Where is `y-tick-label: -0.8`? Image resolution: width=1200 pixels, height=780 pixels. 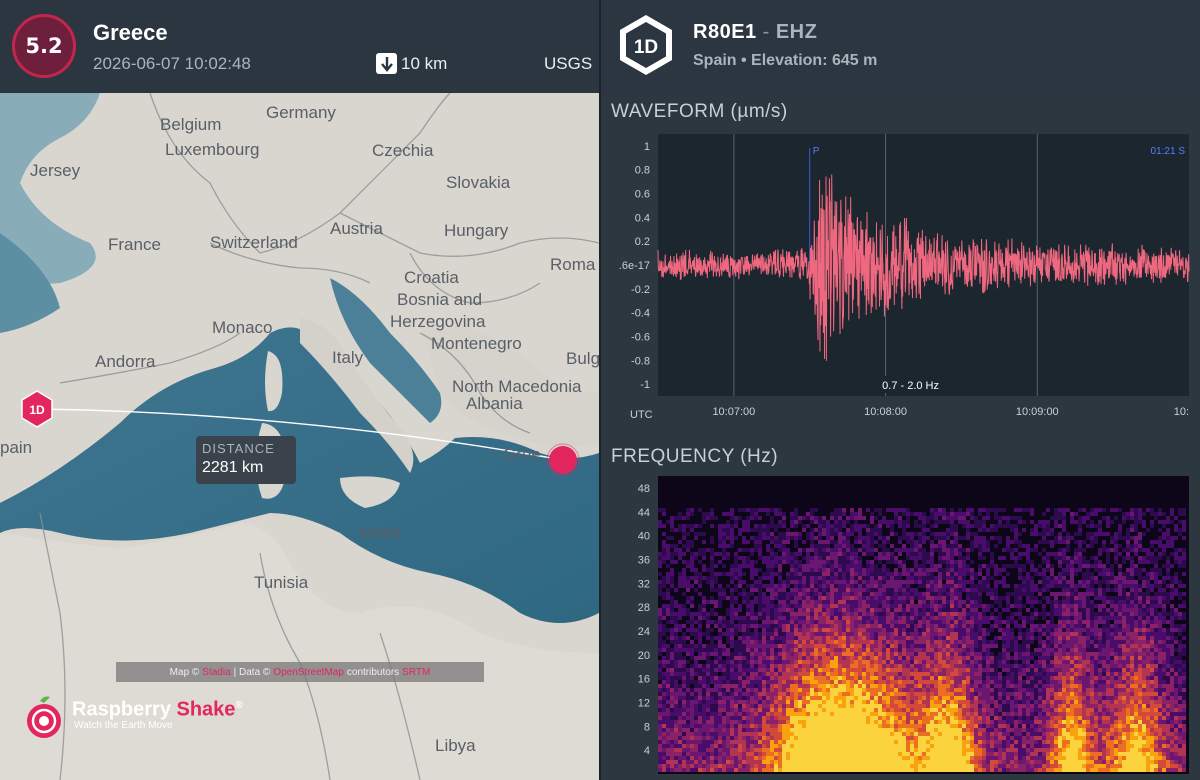 y-tick-label: -0.8 is located at coordinates (640, 361).